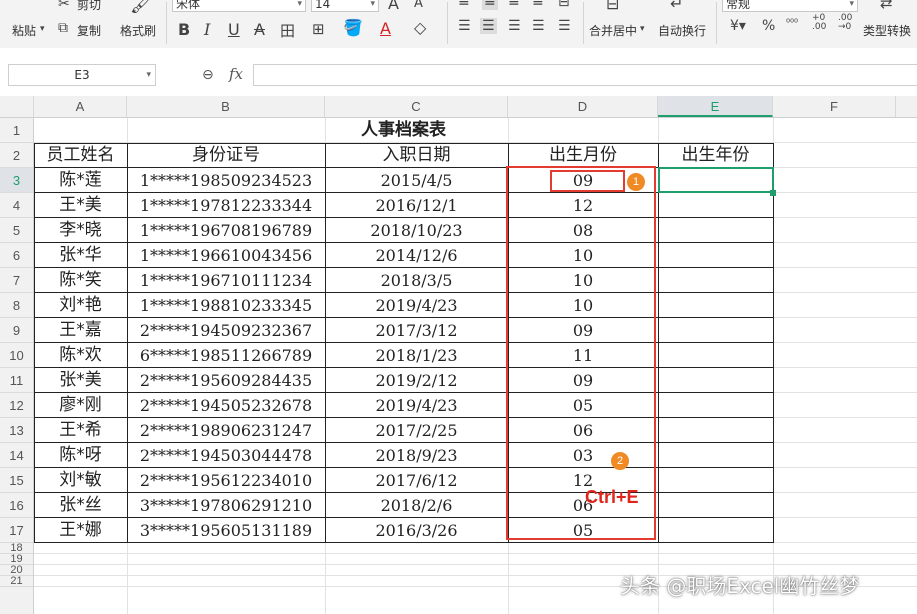 This screenshot has width=917, height=614. What do you see at coordinates (416, 530) in the screenshot?
I see `hire-date-cell: 2016/3/26` at bounding box center [416, 530].